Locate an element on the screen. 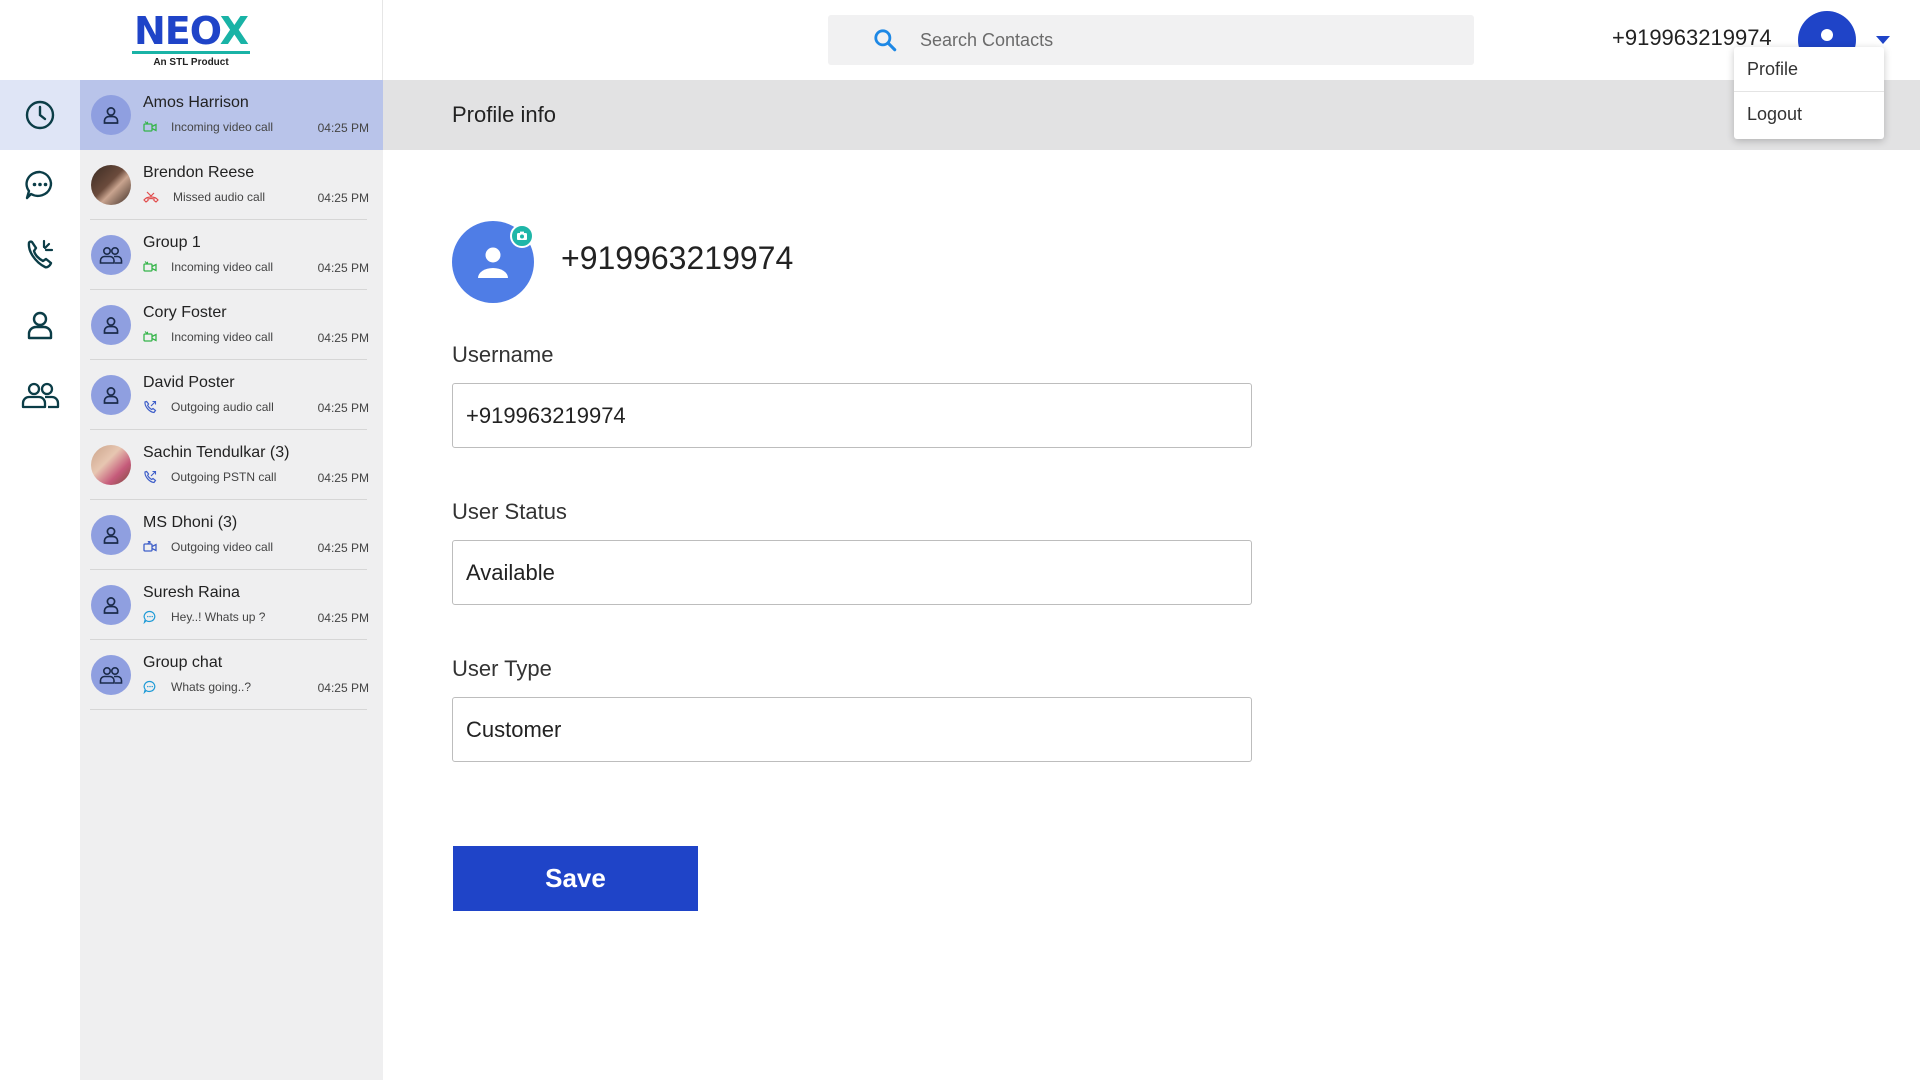 The height and width of the screenshot is (1080, 1920). contact-row: Brendon Reese Missed audio call 04:25 PM is located at coordinates (231, 185).